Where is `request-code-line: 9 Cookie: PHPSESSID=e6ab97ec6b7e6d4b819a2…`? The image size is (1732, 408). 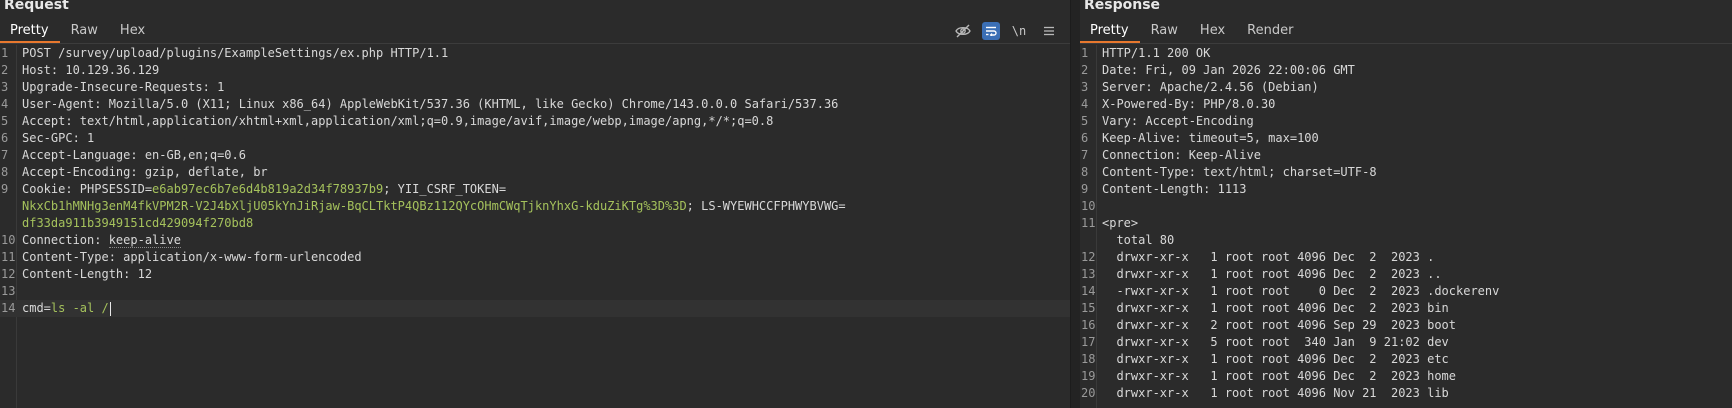
request-code-line: 9 Cookie: PHPSESSID=e6ab97ec6b7e6d4b819a2… is located at coordinates (535, 189).